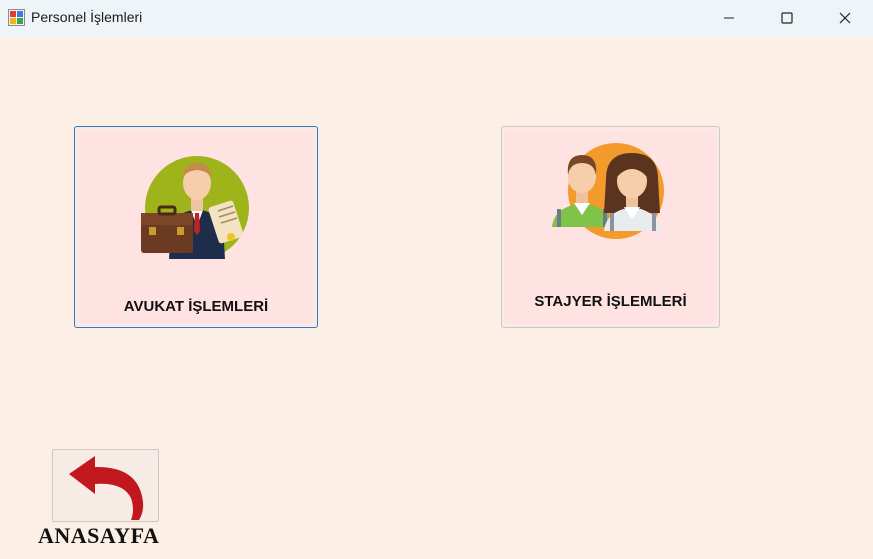 This screenshot has height=559, width=873. I want to click on avukat-islemleri-button: AVUKAT İŞLEMLERİ, so click(196, 227).